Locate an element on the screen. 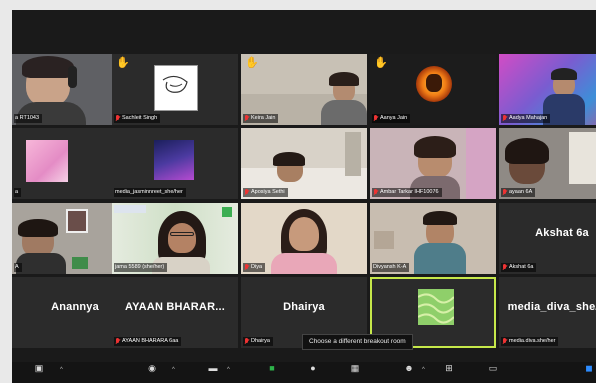 This screenshot has height=383, width=596. participant-name: Diya is located at coordinates (254, 267).